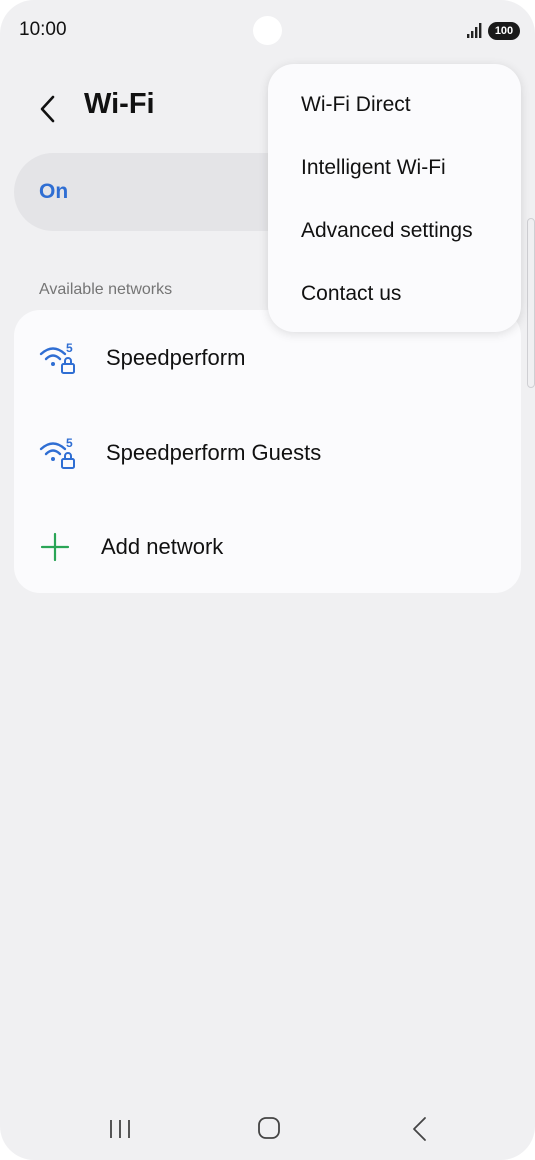  Describe the element at coordinates (43, 29) in the screenshot. I see `status-clock: 10:00` at that location.